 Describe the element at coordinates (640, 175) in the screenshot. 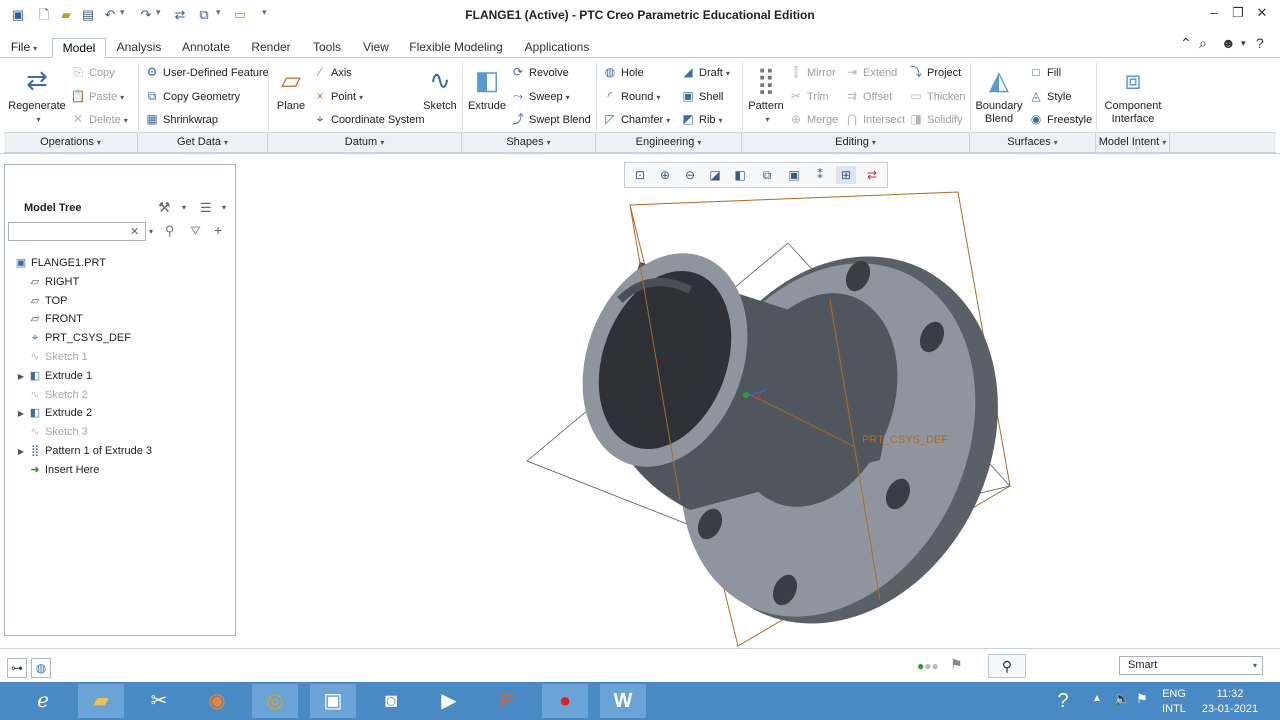

I see `refit-icon: ⊡` at that location.